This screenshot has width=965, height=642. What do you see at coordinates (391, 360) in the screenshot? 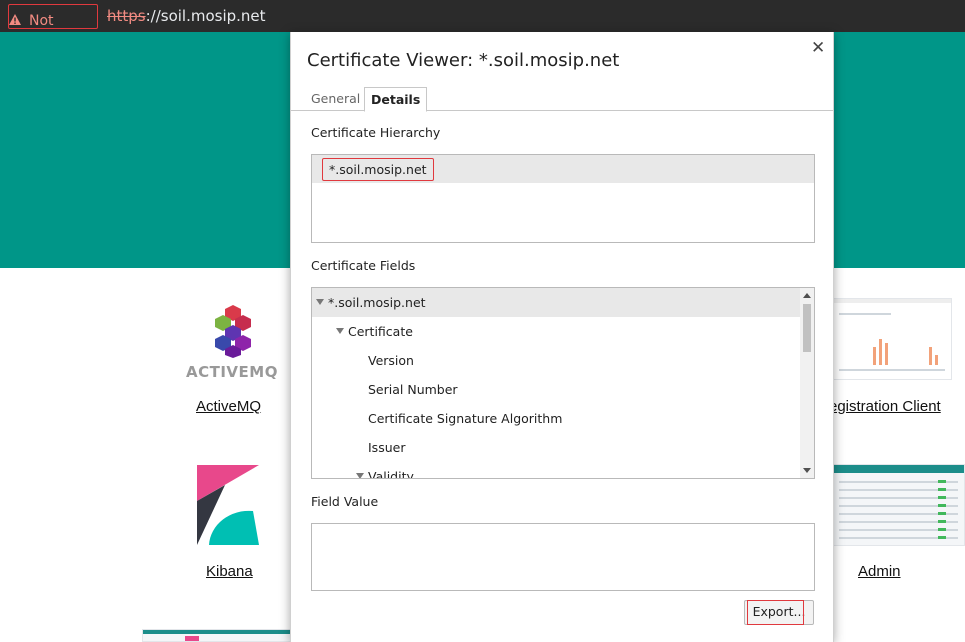
I see `tree-item-label: Version` at bounding box center [391, 360].